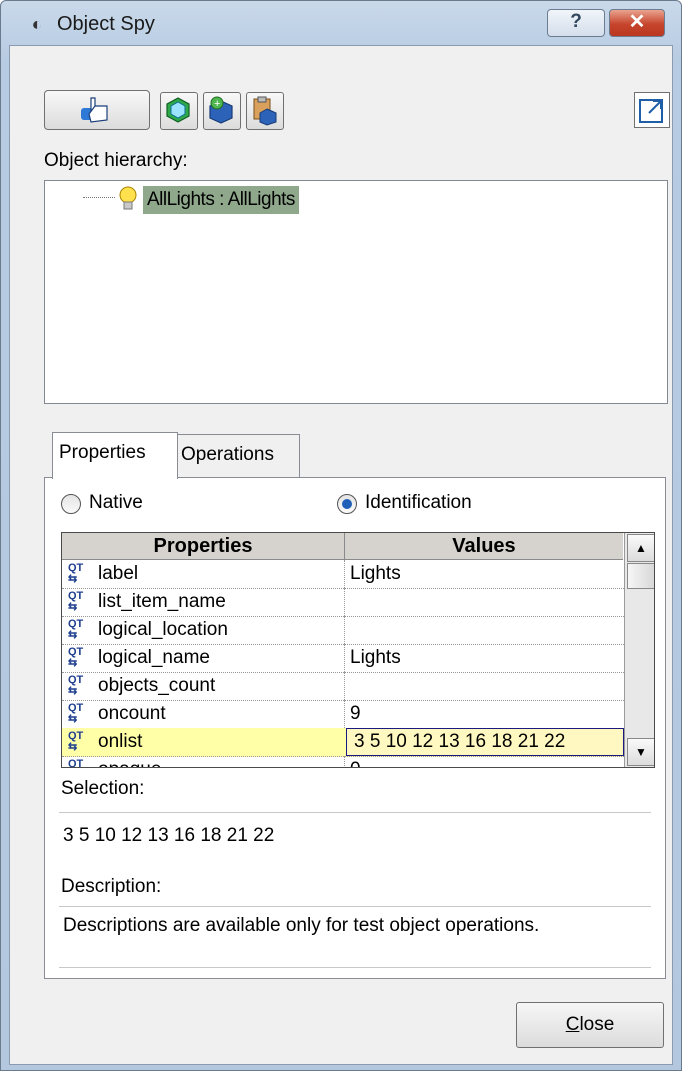  I want to click on table-row: QT ⇆ list_item_name, so click(343, 602).